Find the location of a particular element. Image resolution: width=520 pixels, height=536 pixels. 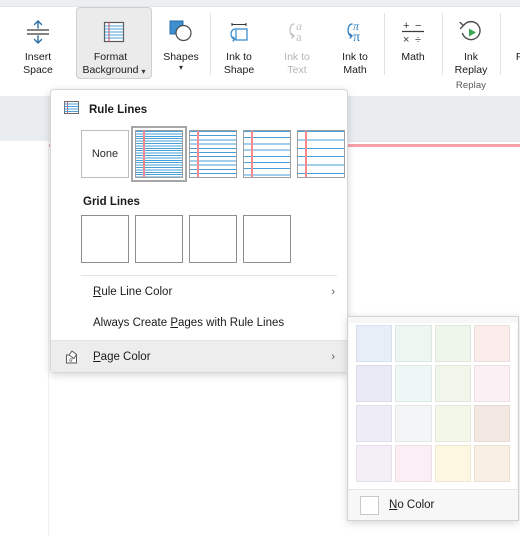

grid-lines-thumbnails is located at coordinates (199, 240).